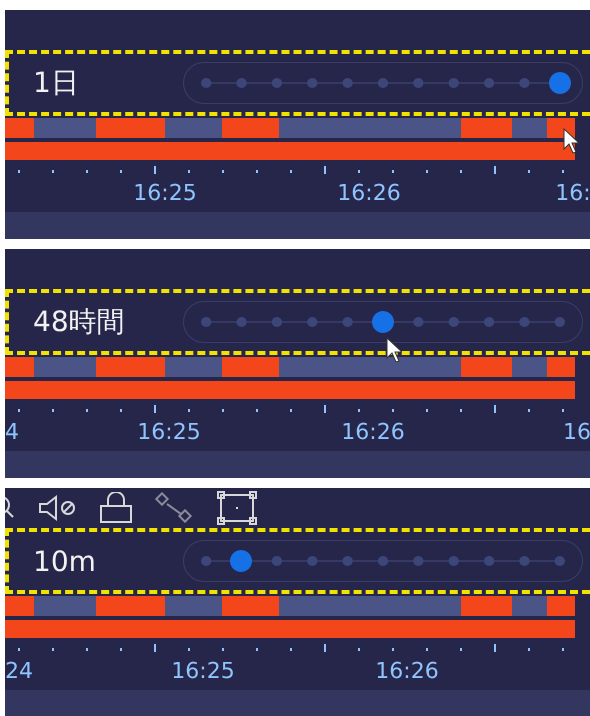 This screenshot has width=590, height=716. Describe the element at coordinates (237, 508) in the screenshot. I see `frame-select-icon` at that location.